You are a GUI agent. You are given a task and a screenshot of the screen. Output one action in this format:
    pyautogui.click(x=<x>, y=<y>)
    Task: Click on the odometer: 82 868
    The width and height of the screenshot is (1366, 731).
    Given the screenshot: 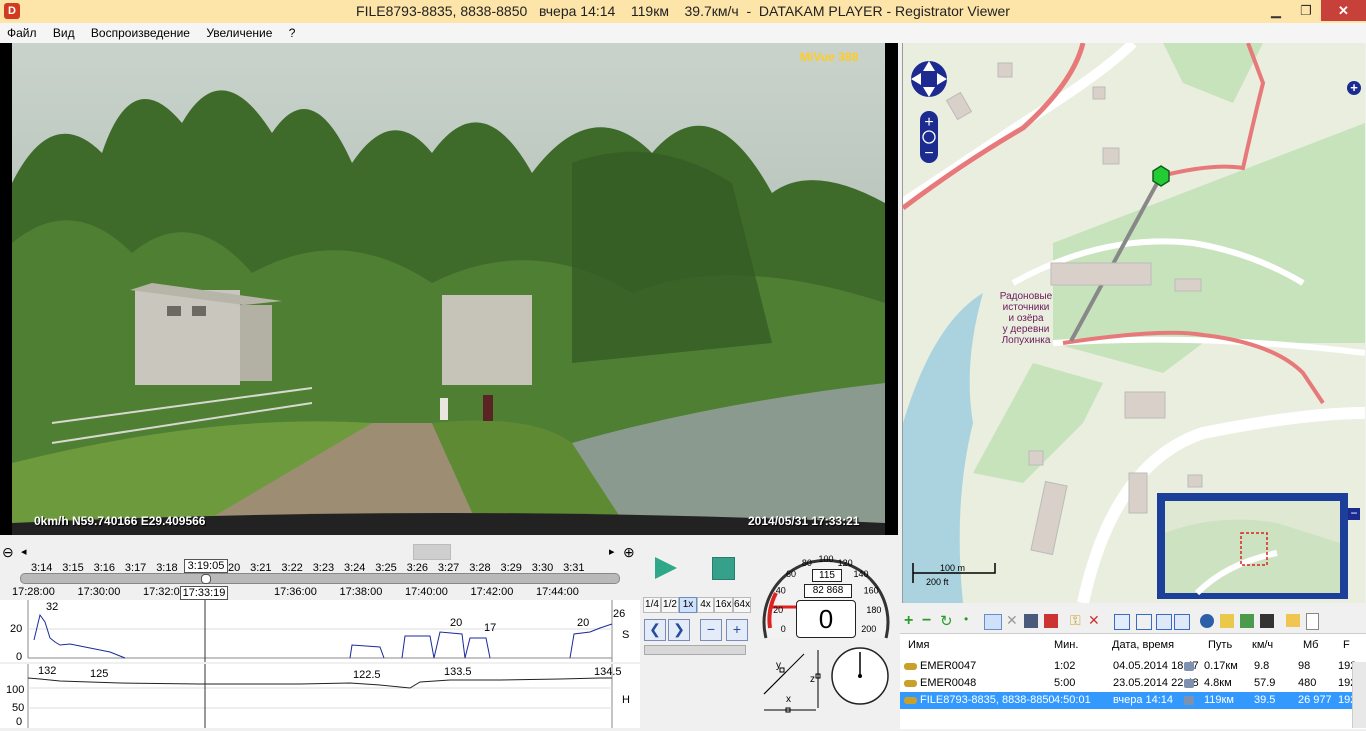 What is the action you would take?
    pyautogui.click(x=828, y=591)
    